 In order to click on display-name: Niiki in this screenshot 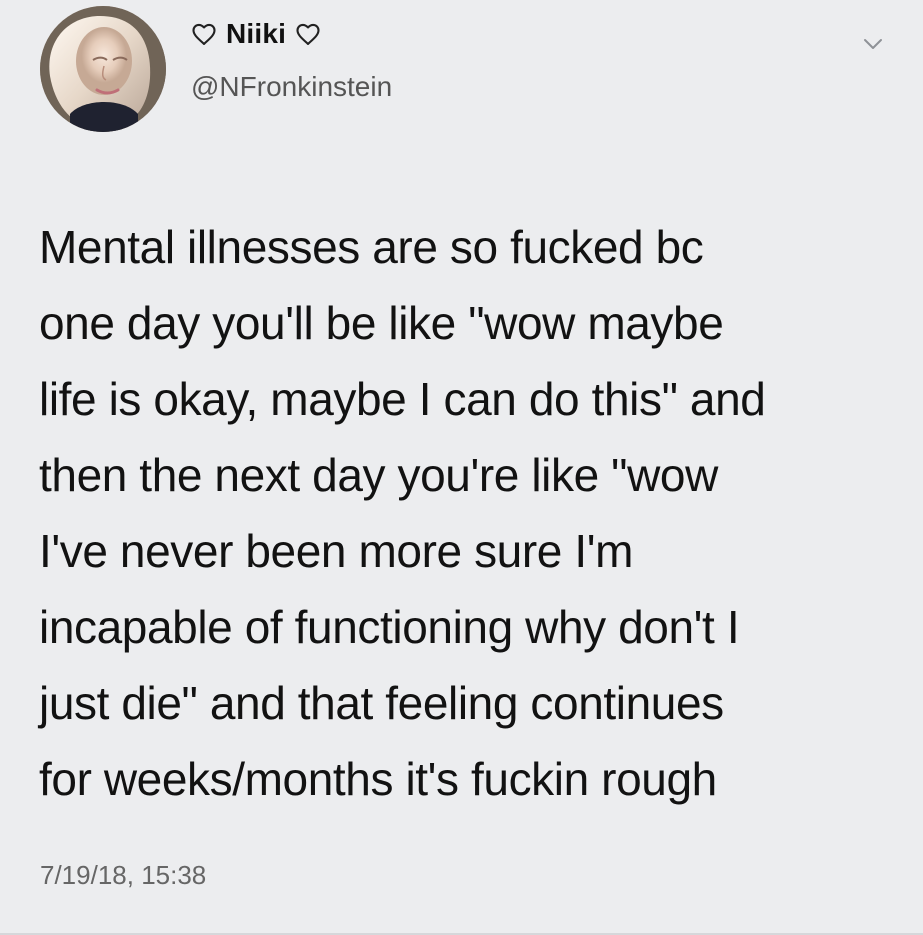, I will do `click(256, 33)`.